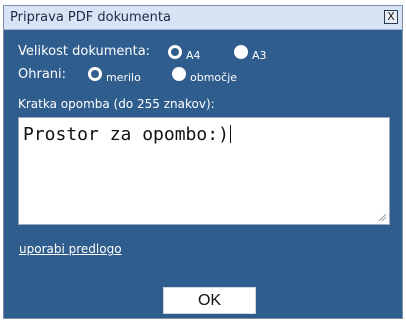 This screenshot has width=406, height=322. What do you see at coordinates (230, 134) in the screenshot?
I see `text-caret` at bounding box center [230, 134].